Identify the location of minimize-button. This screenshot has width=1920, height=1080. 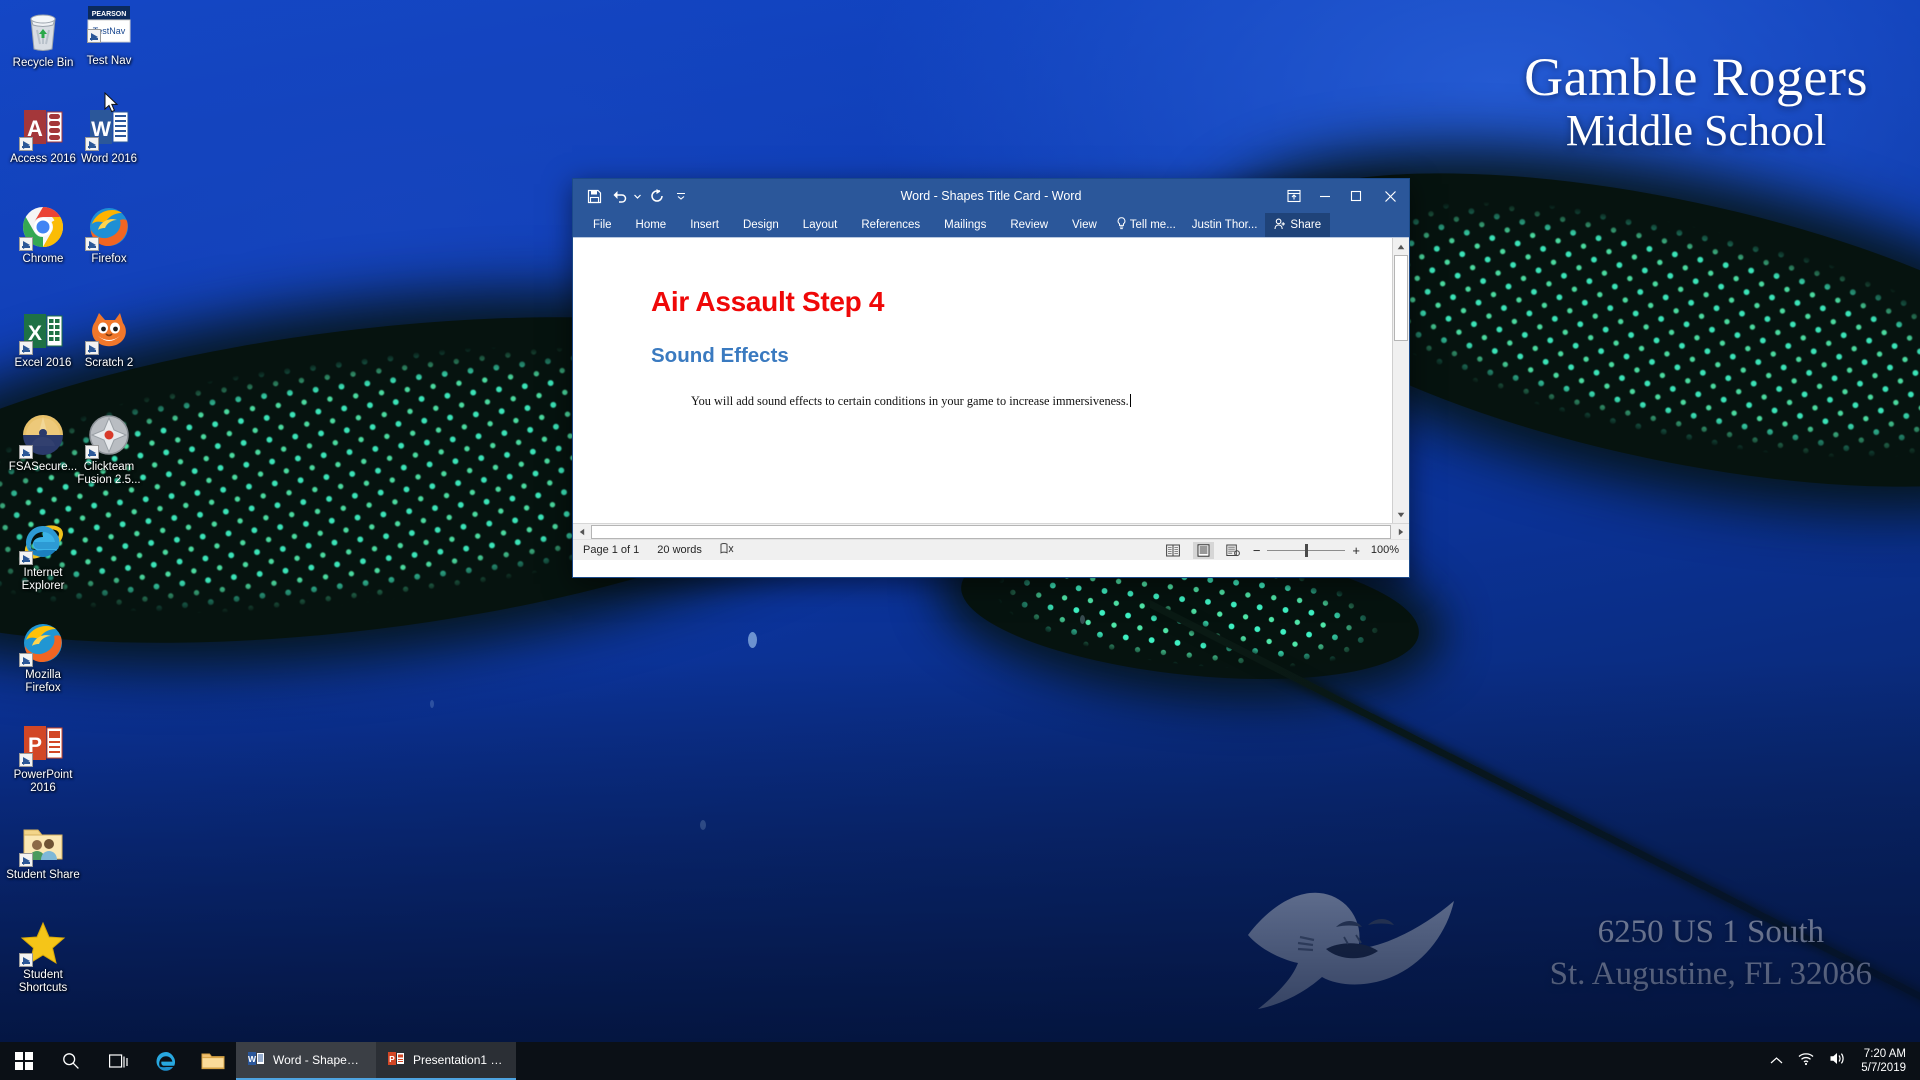
(1324, 196).